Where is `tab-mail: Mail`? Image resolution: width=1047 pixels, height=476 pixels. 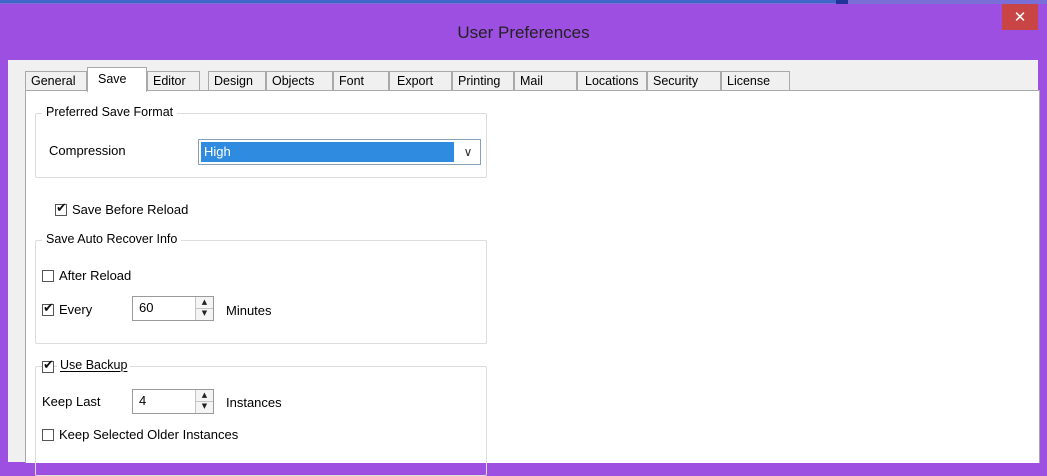 tab-mail: Mail is located at coordinates (545, 80).